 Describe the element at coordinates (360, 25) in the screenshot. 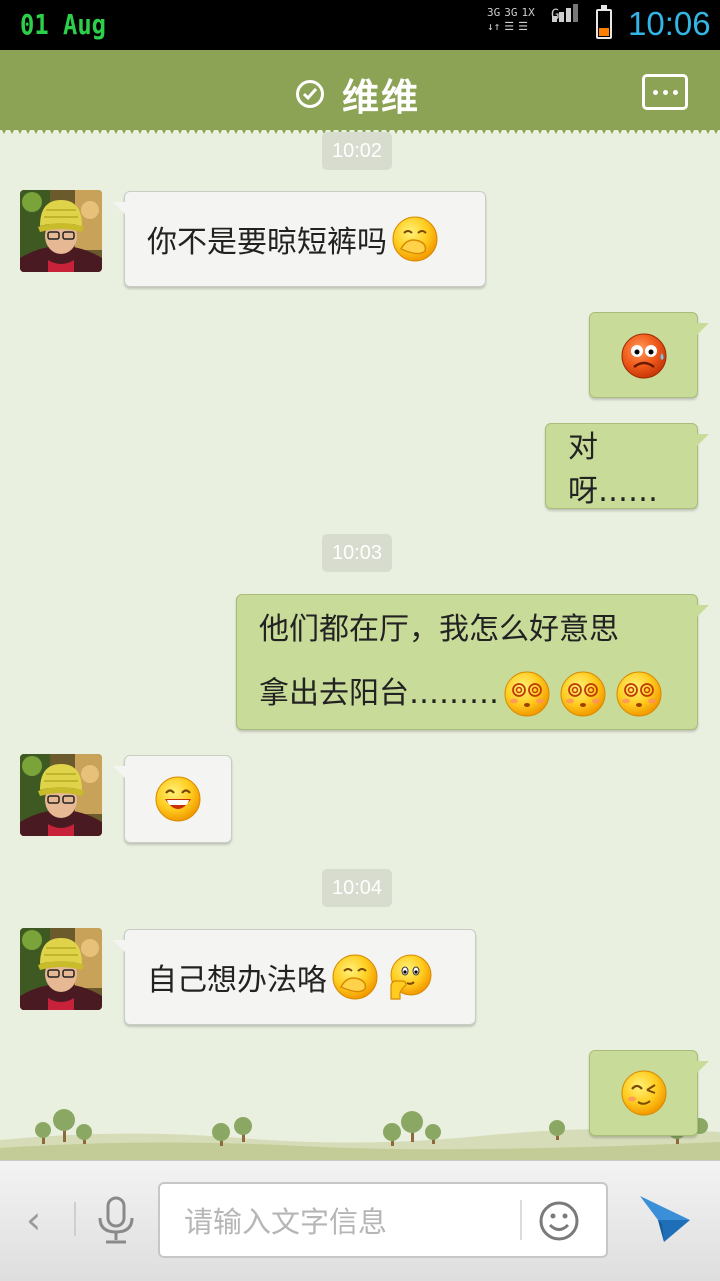

I see `status-bar: 01 Aug 3G 3G 1X ↓↑ ☰ ☰ G 10:06` at that location.